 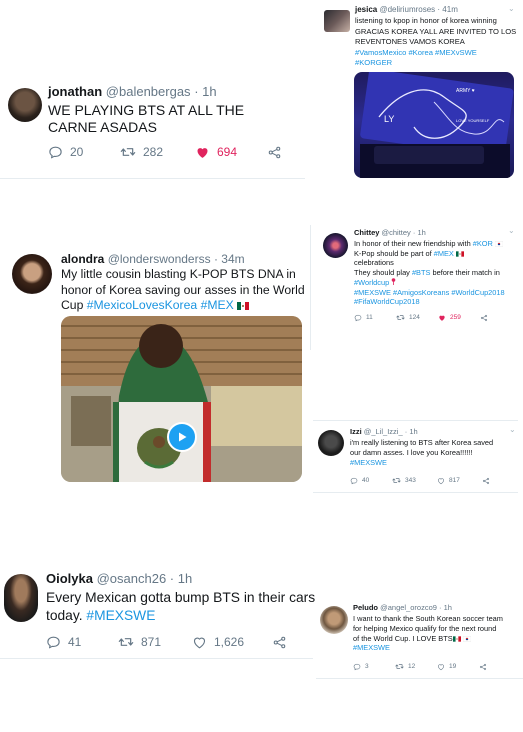 What do you see at coordinates (356, 431) in the screenshot?
I see `display-name: Izzi` at bounding box center [356, 431].